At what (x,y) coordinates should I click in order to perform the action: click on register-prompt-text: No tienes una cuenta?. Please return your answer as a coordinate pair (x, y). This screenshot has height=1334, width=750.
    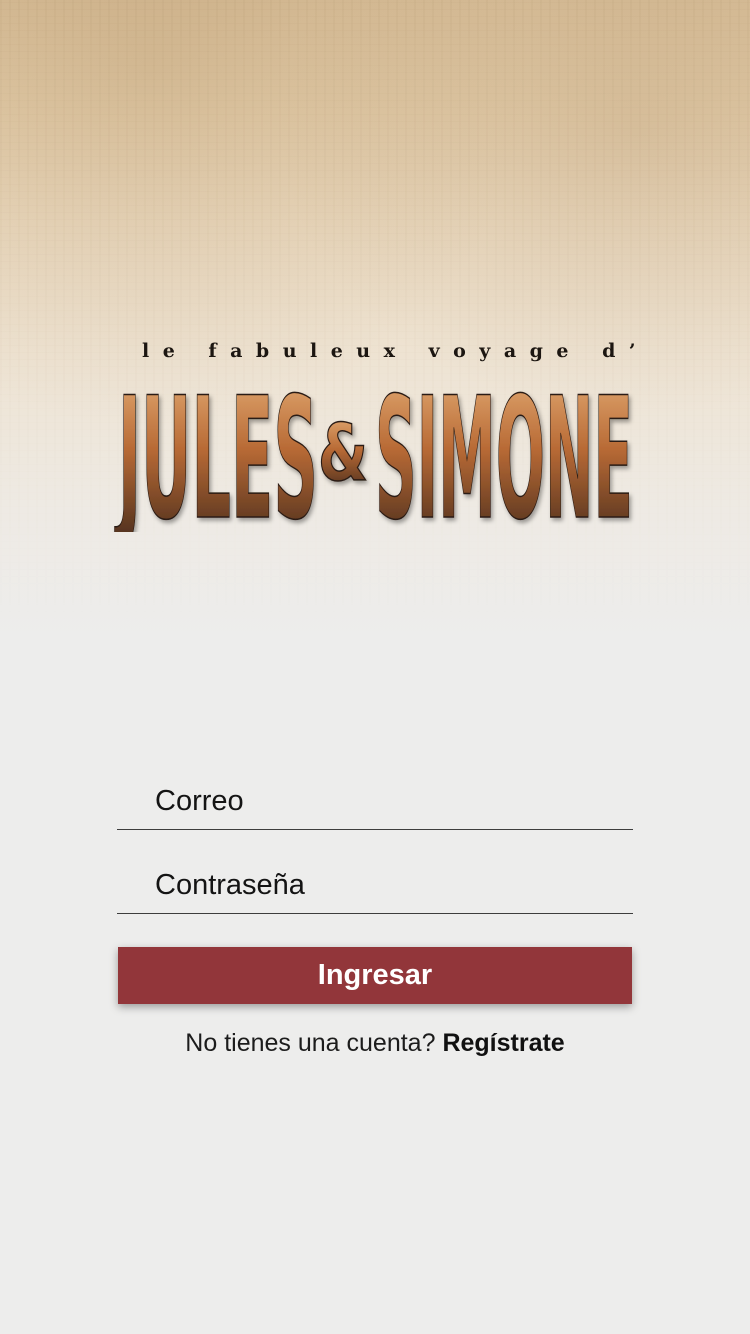
    Looking at the image, I should click on (314, 1043).